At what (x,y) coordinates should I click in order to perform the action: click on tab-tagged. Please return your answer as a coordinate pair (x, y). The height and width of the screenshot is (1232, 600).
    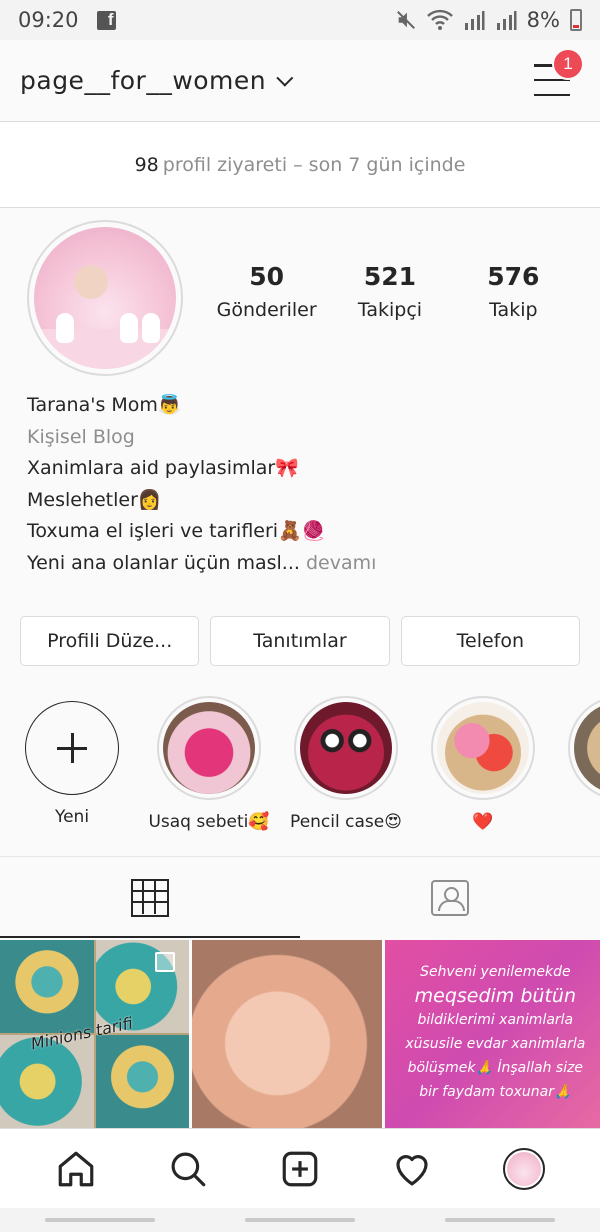
    Looking at the image, I should click on (450, 897).